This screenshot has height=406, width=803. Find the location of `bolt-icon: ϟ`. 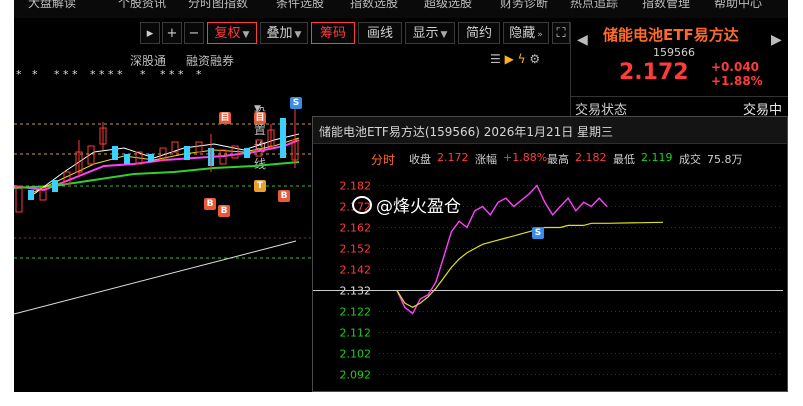

bolt-icon: ϟ is located at coordinates (522, 59).